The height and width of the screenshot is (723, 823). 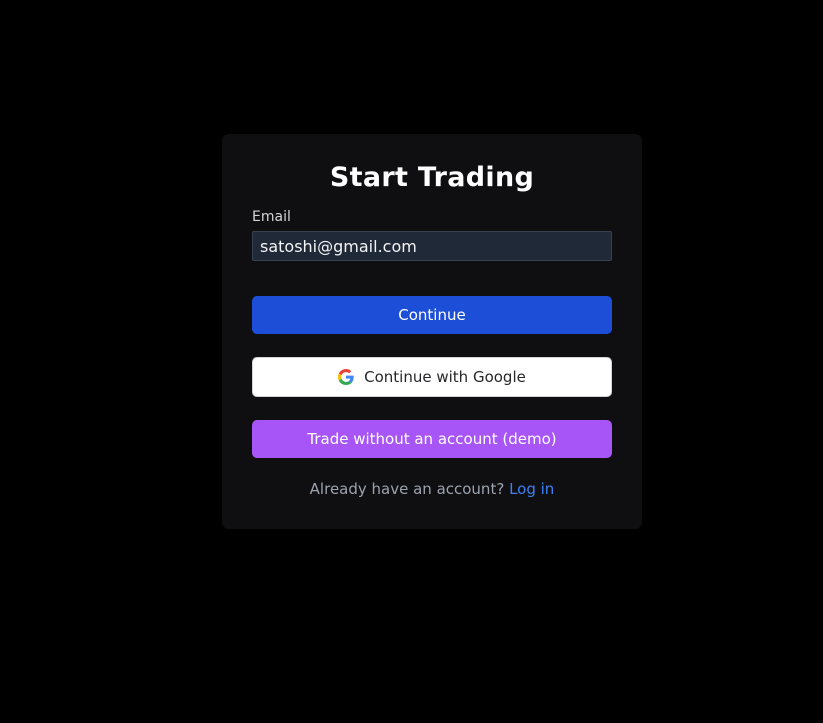 I want to click on google-button-label: Continue with Google, so click(x=445, y=377).